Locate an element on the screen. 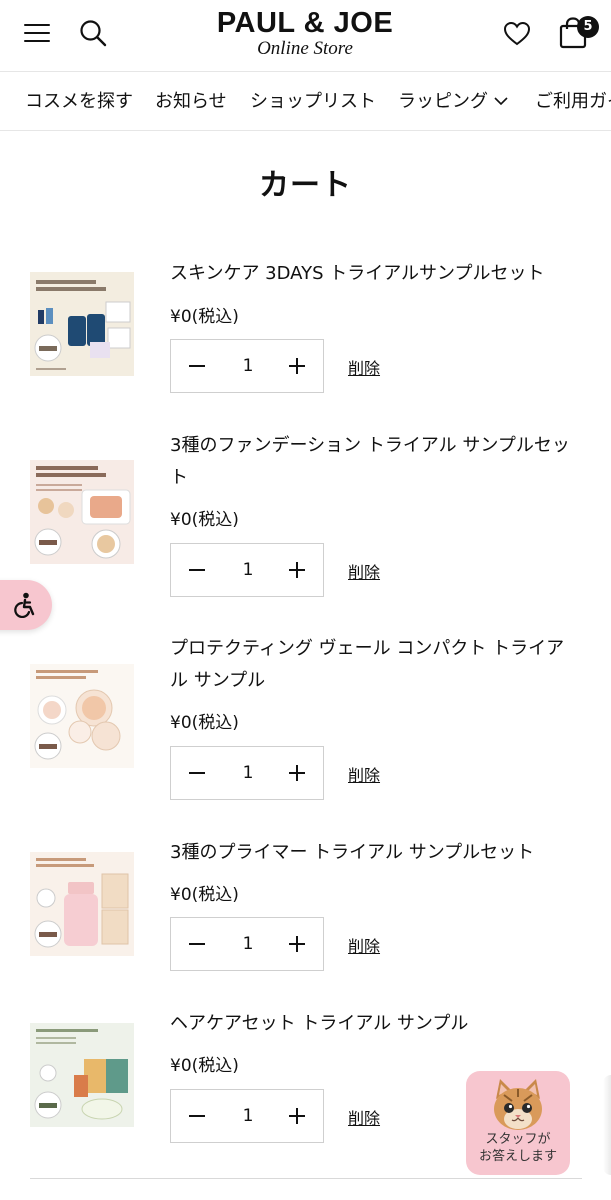  chat-widget-label: スタッフが お答えします is located at coordinates (518, 1148).